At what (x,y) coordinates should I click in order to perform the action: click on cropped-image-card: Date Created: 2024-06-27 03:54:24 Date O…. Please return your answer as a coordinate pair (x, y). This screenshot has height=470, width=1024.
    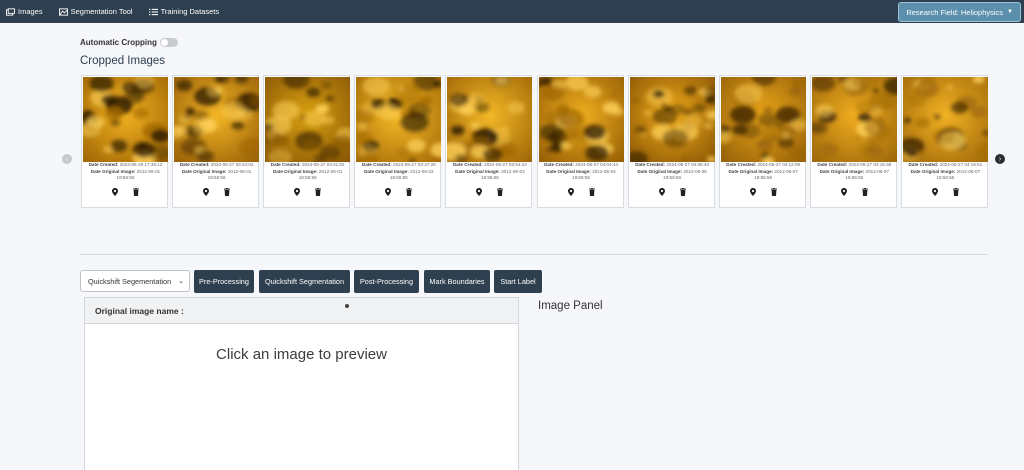
    Looking at the image, I should click on (489, 141).